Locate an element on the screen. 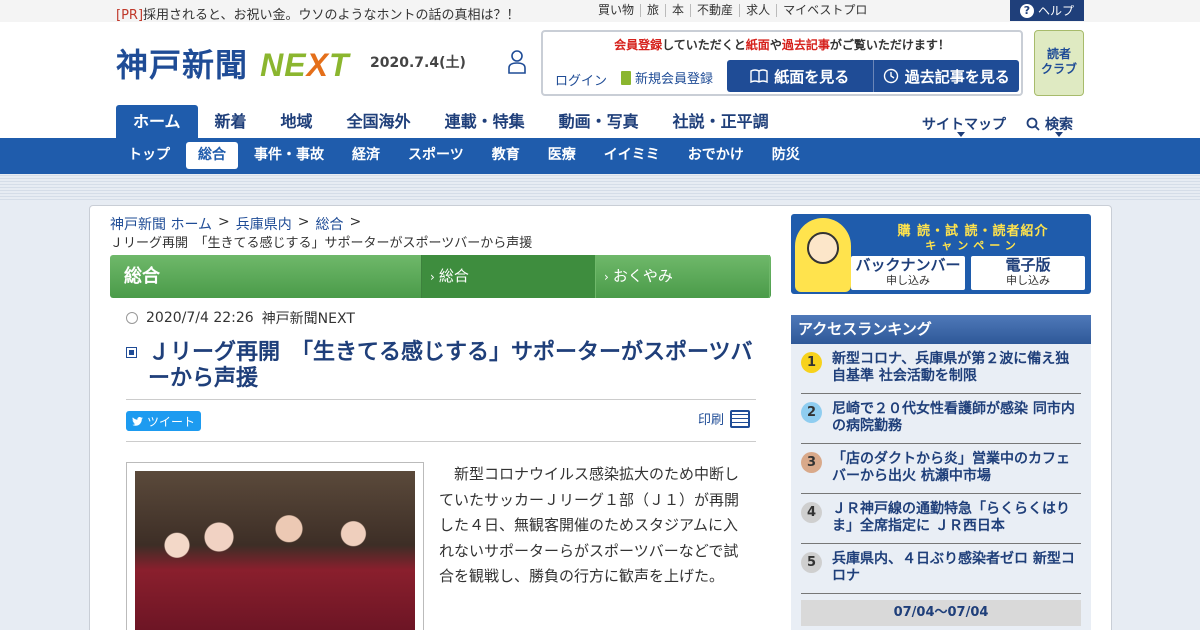 The image size is (1200, 630). subnav-education: 教育 is located at coordinates (506, 155).